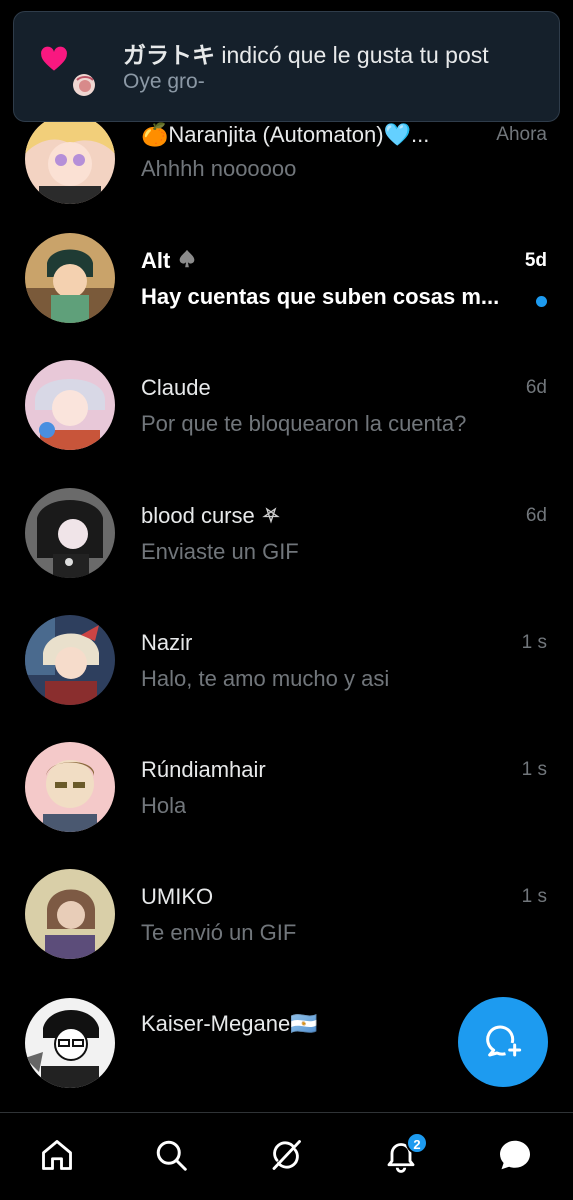 The image size is (573, 1200). Describe the element at coordinates (271, 517) in the screenshot. I see `inverted-pentagram-icon` at that location.